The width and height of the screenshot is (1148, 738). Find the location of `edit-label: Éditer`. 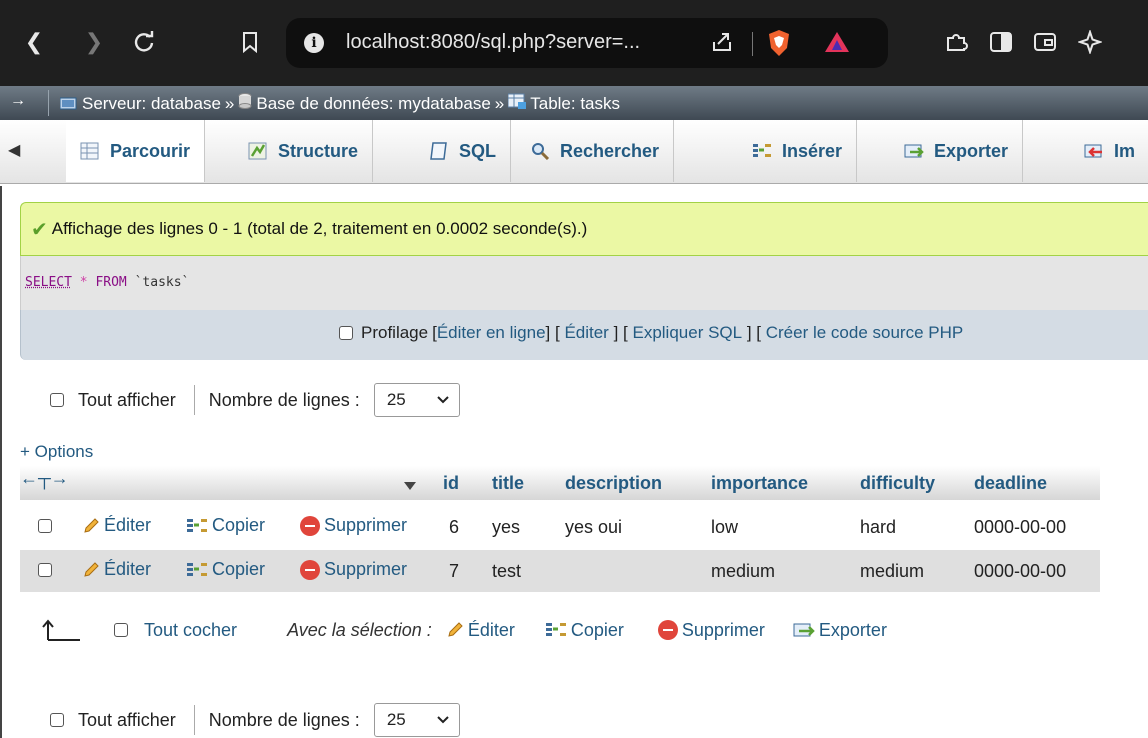

edit-label: Éditer is located at coordinates (127, 525).